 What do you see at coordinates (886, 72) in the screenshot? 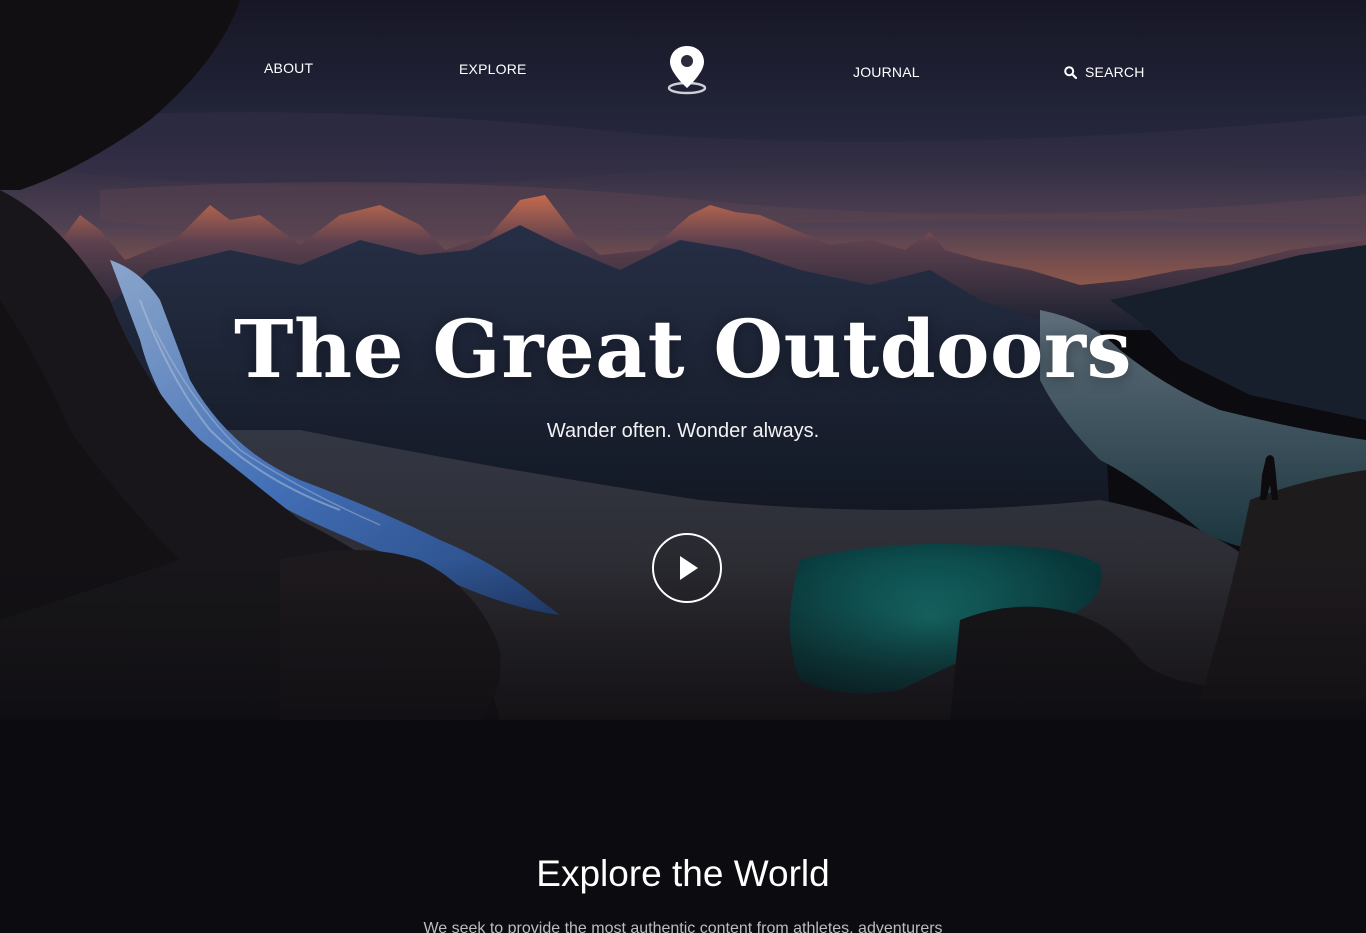
I see `nav-journal-link: JOURNAL` at bounding box center [886, 72].